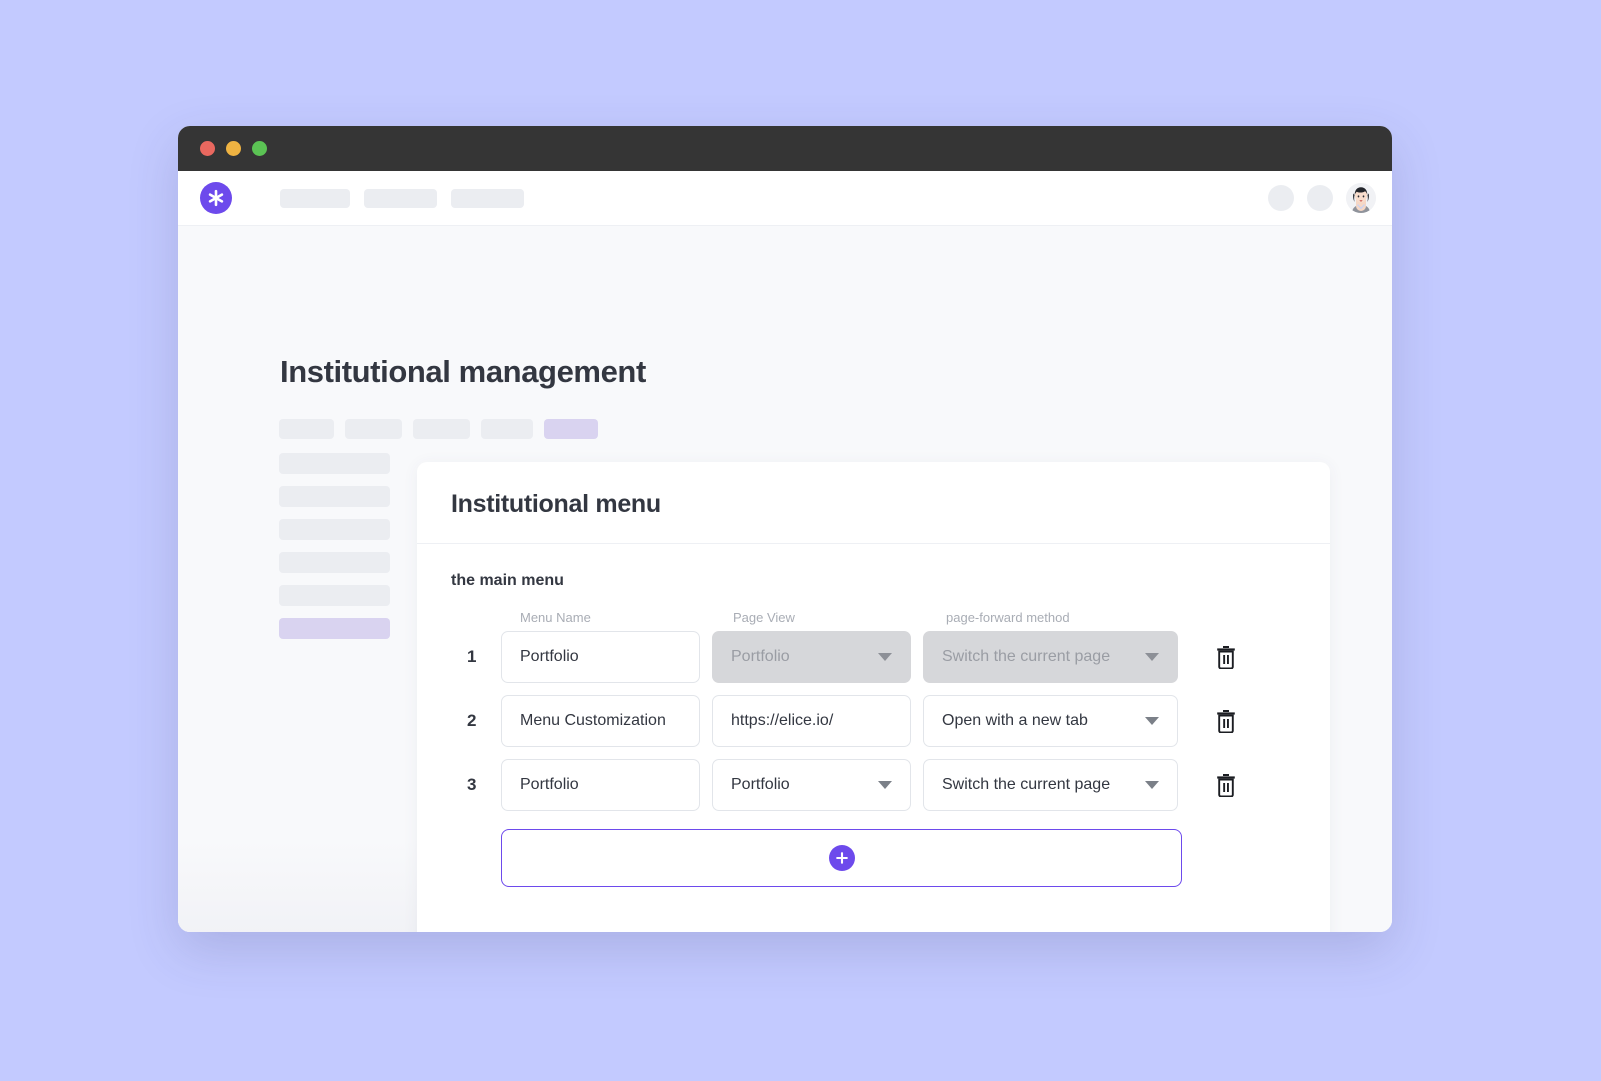  I want to click on browser-titlebar, so click(785, 148).